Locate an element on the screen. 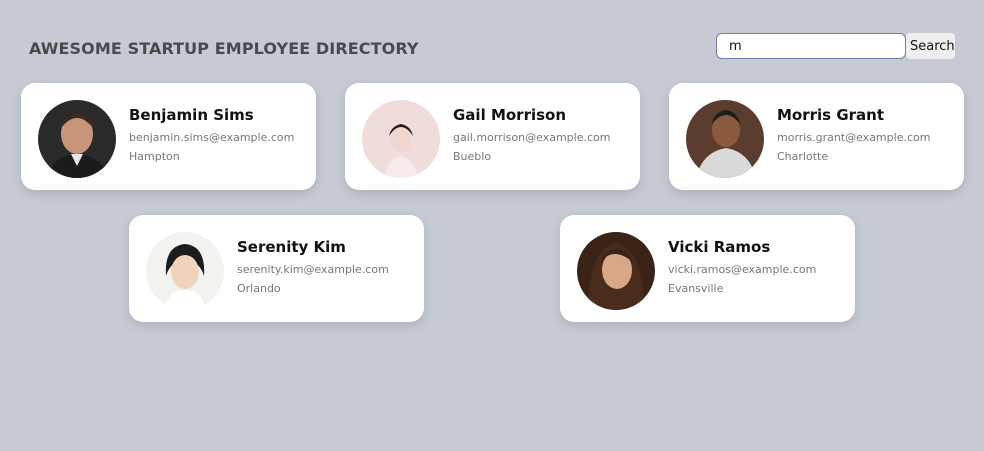 The height and width of the screenshot is (451, 984). employee-city: Evansville is located at coordinates (696, 288).